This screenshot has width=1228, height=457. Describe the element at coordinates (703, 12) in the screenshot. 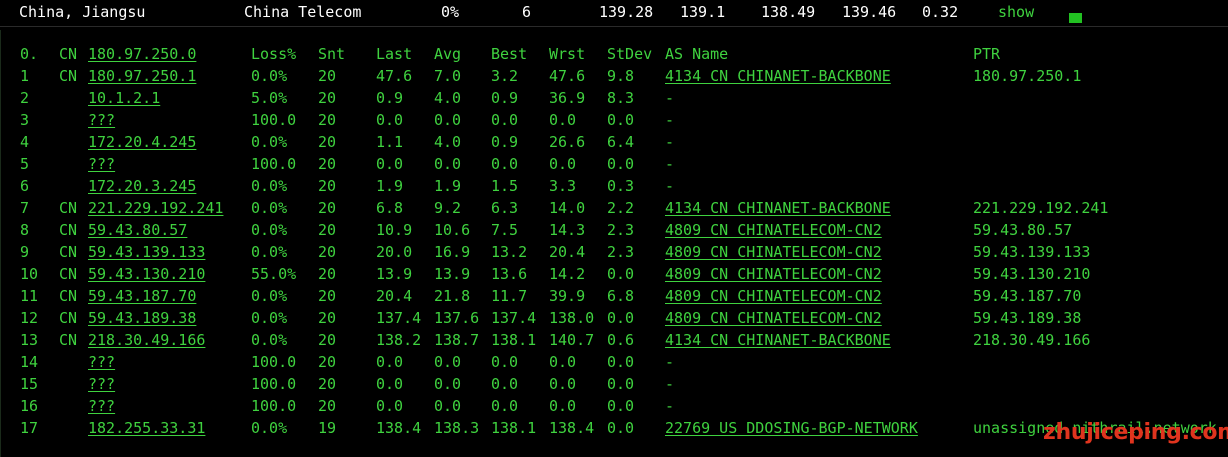

I see `summary-avg: 139.1` at that location.